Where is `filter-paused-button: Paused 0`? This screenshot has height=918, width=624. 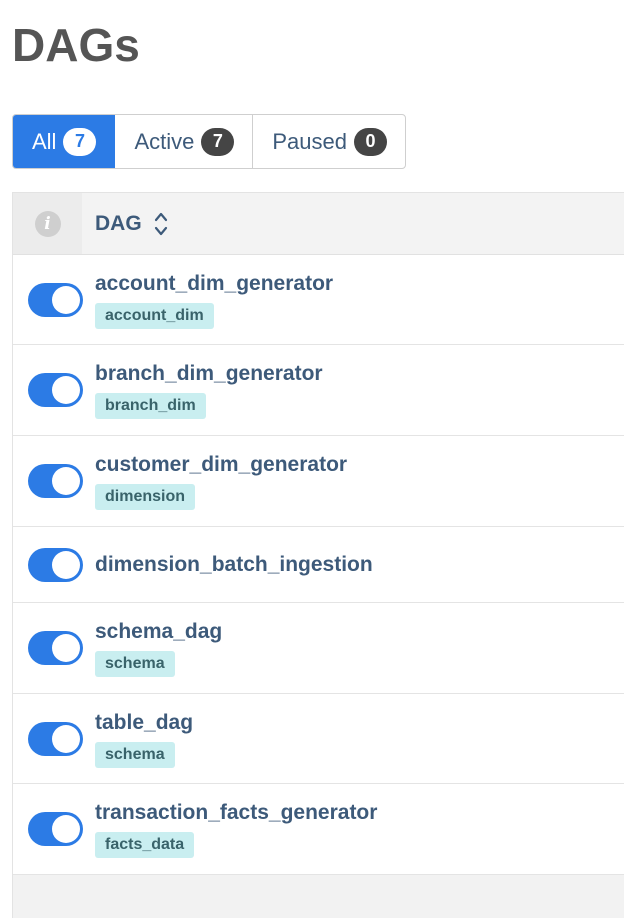
filter-paused-button: Paused 0 is located at coordinates (329, 141).